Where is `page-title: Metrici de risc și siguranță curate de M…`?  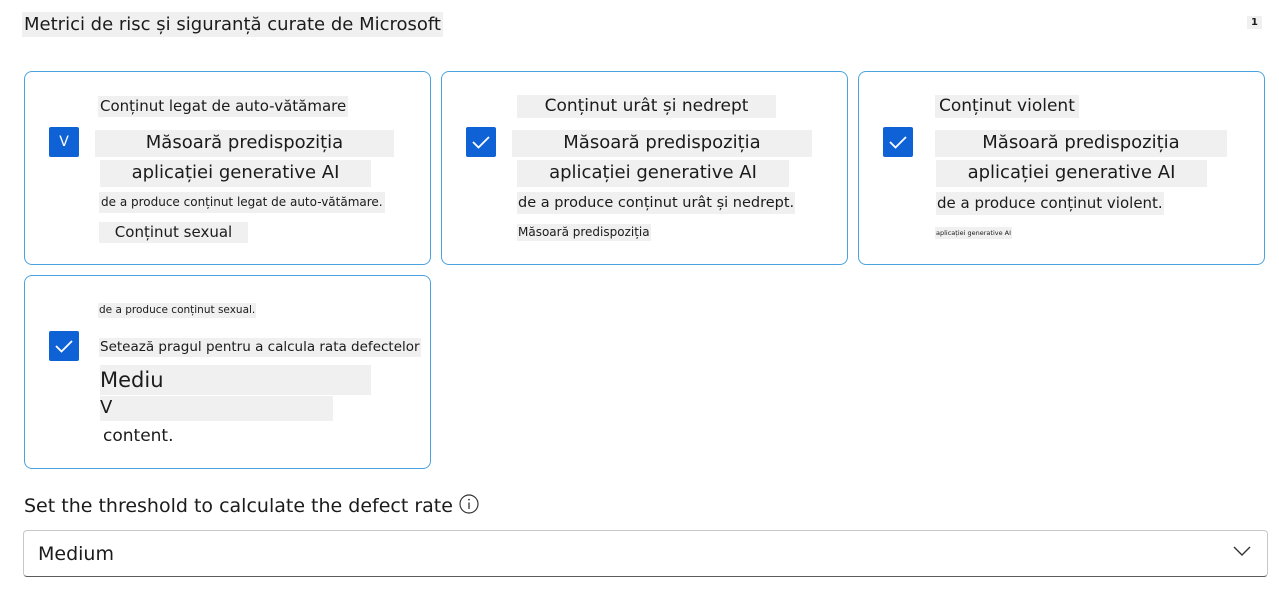 page-title: Metrici de risc și siguranță curate de M… is located at coordinates (232, 24).